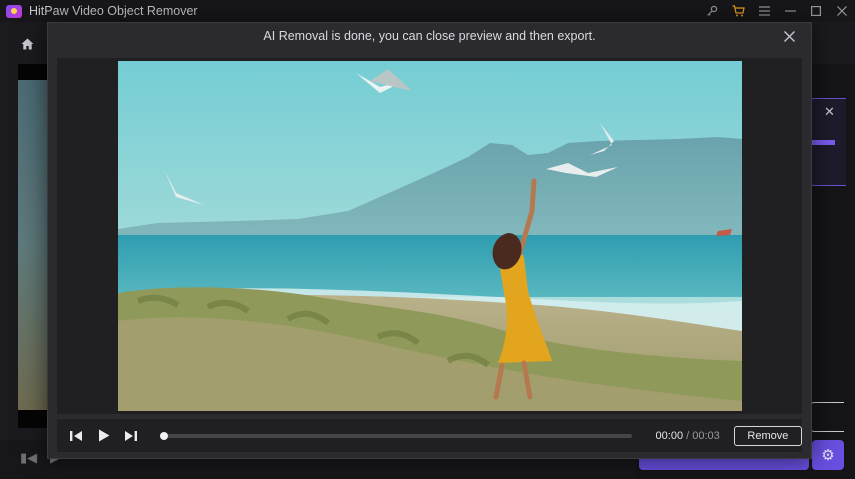 The width and height of the screenshot is (855, 479). What do you see at coordinates (738, 11) in the screenshot?
I see `cart-icon` at bounding box center [738, 11].